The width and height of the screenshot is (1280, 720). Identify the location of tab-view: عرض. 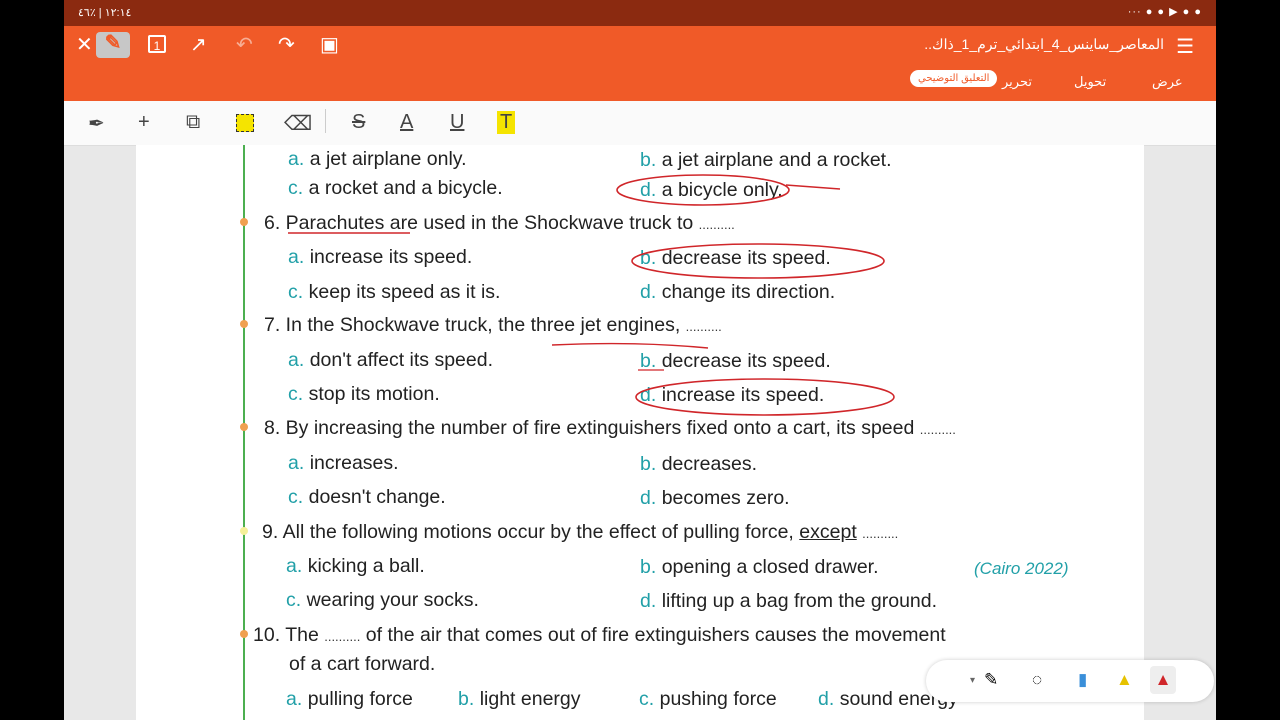
(1167, 82).